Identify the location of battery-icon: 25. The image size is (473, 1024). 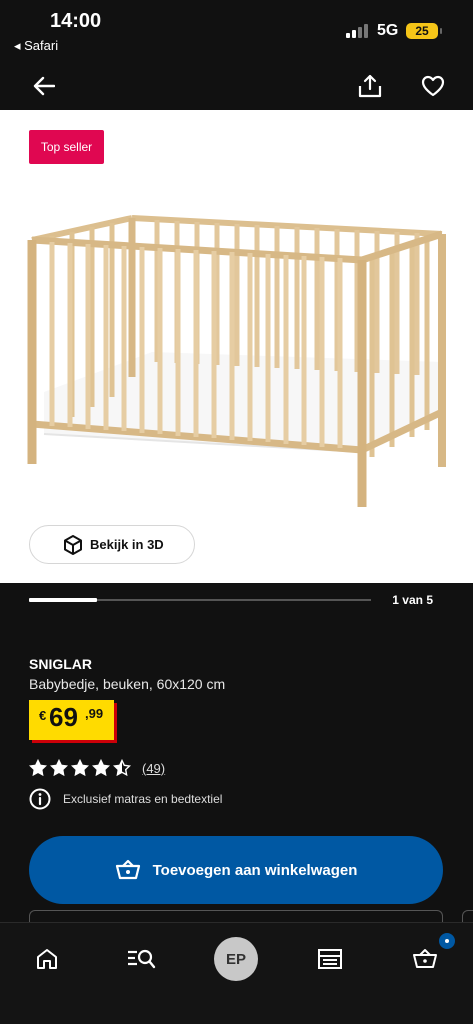
(424, 31).